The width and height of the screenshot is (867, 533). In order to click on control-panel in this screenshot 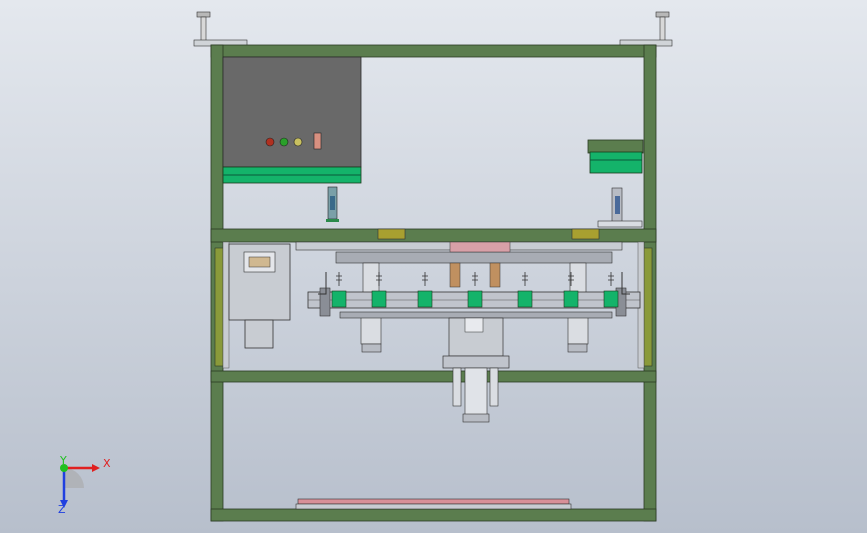, I will do `click(292, 120)`.